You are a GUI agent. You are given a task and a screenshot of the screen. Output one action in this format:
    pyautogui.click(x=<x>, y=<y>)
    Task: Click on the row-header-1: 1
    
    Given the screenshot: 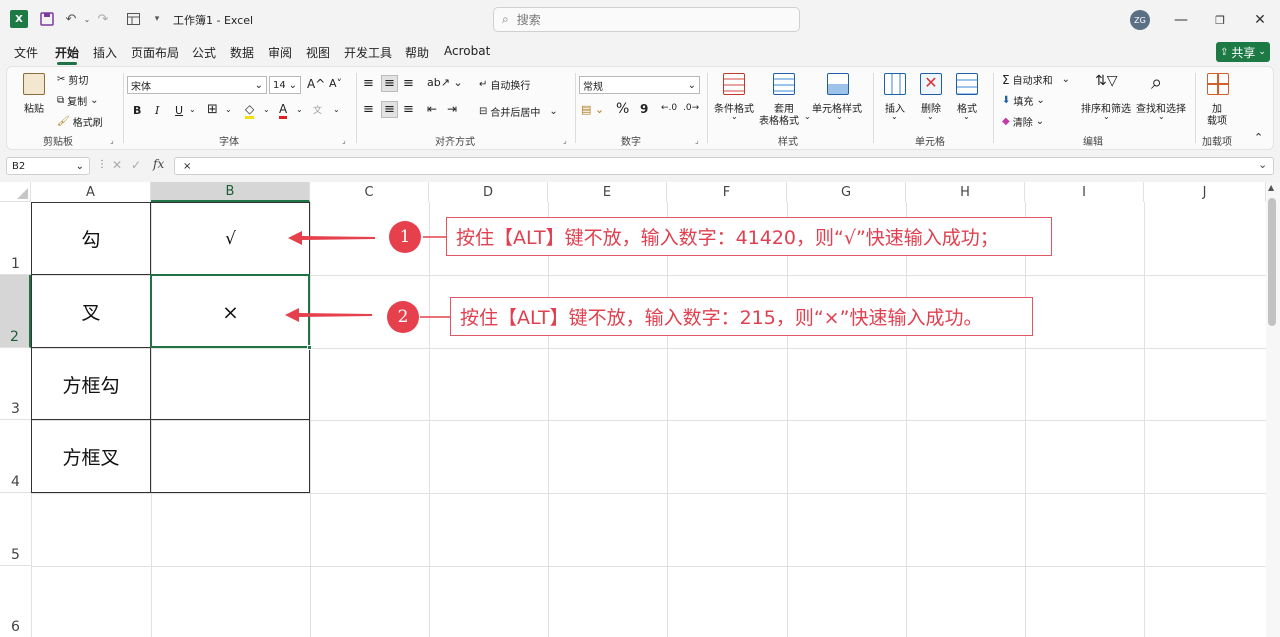 What is the action you would take?
    pyautogui.click(x=15, y=238)
    